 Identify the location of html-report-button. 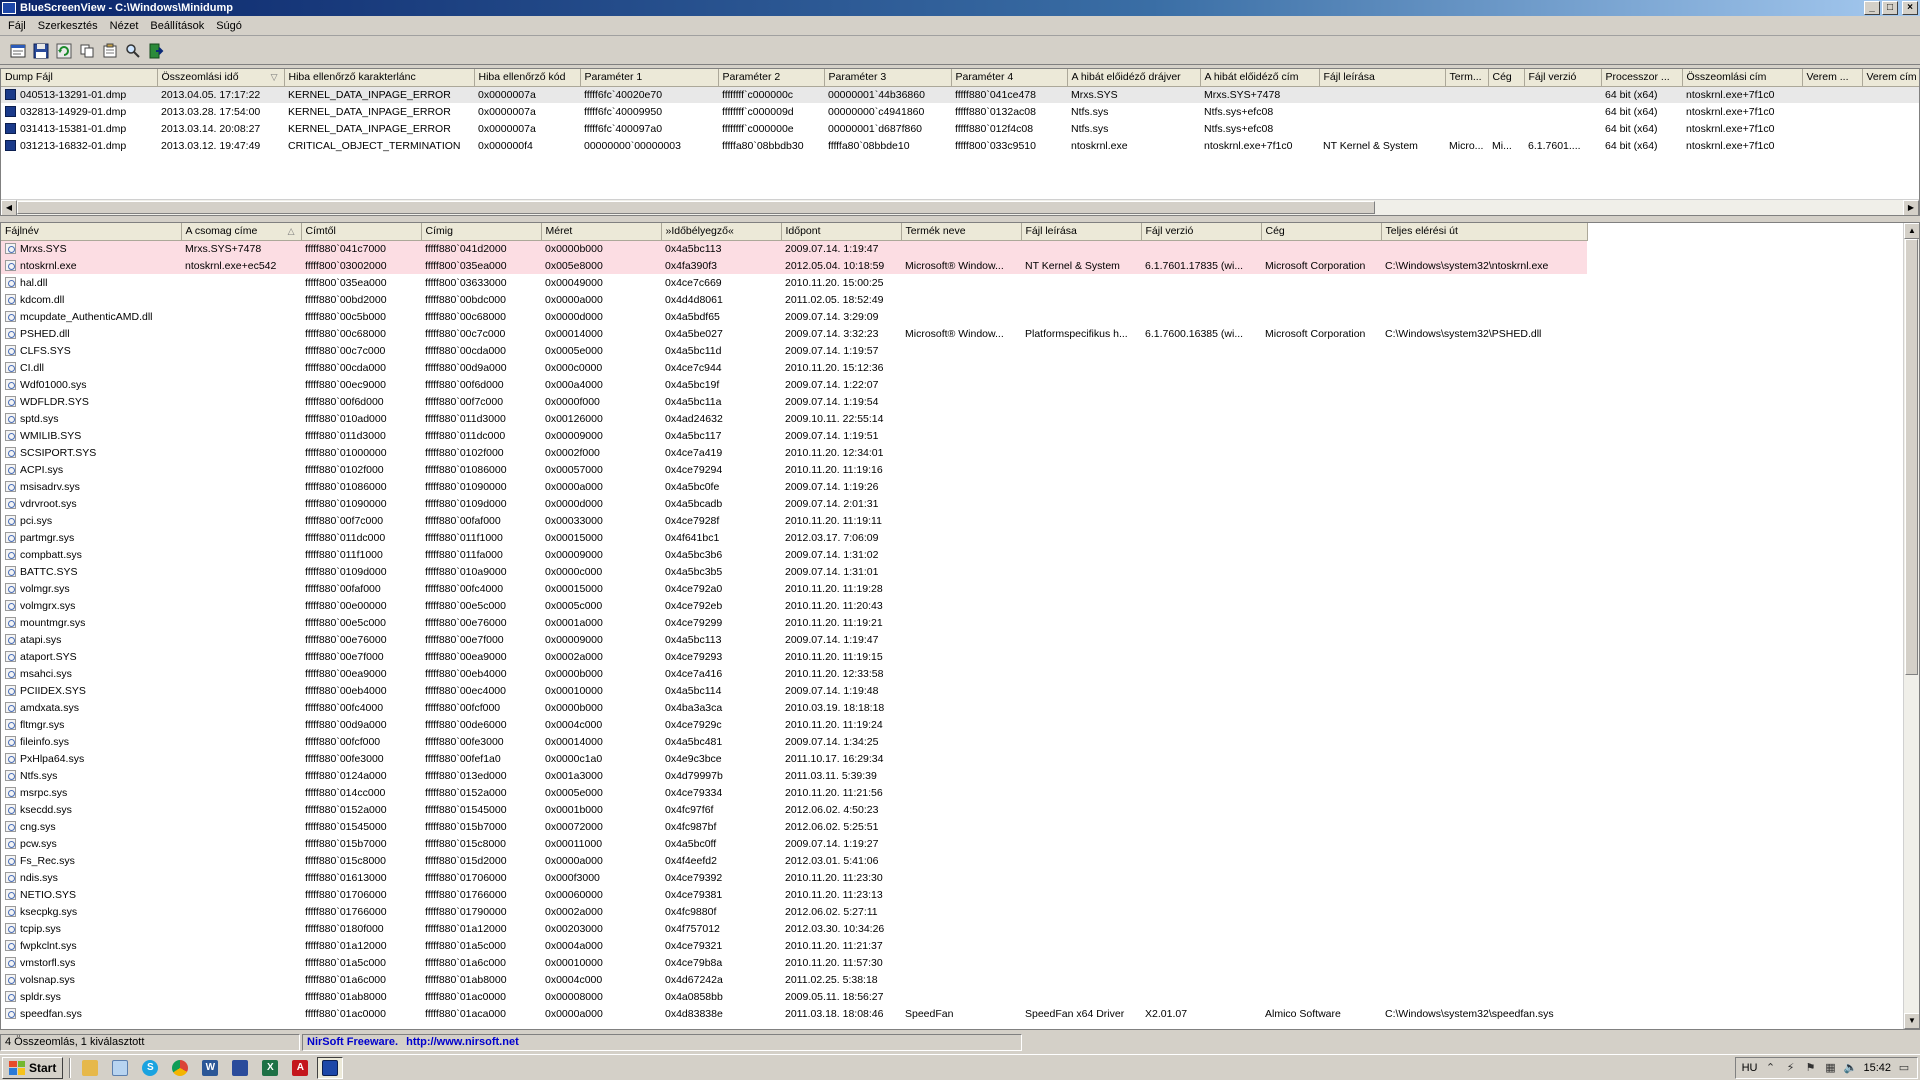
(18, 51).